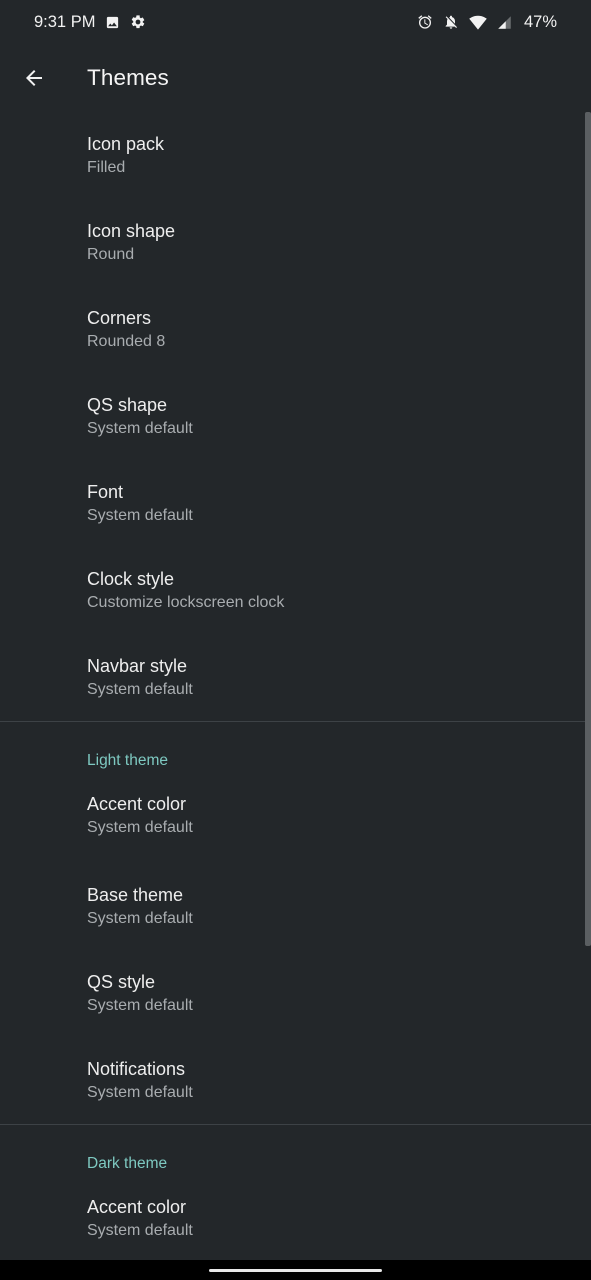 The image size is (591, 1280). What do you see at coordinates (127, 405) in the screenshot?
I see `pref-title: QS shape` at bounding box center [127, 405].